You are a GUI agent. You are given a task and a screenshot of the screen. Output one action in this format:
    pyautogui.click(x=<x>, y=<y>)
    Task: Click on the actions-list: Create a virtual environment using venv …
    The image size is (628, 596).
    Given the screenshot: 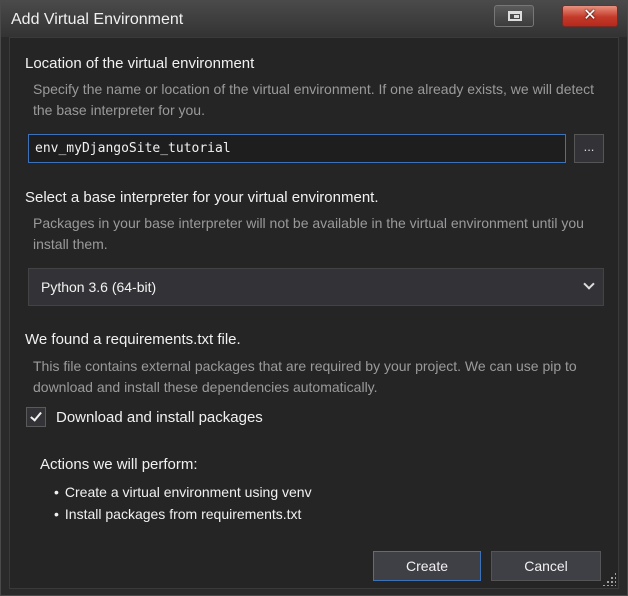 What is the action you would take?
    pyautogui.click(x=183, y=506)
    